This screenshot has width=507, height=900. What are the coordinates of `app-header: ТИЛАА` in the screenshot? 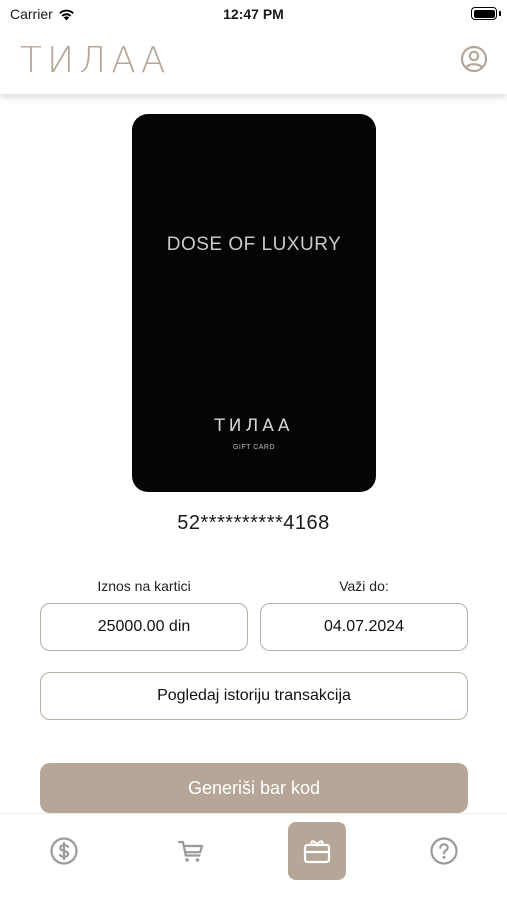 It's located at (253, 62).